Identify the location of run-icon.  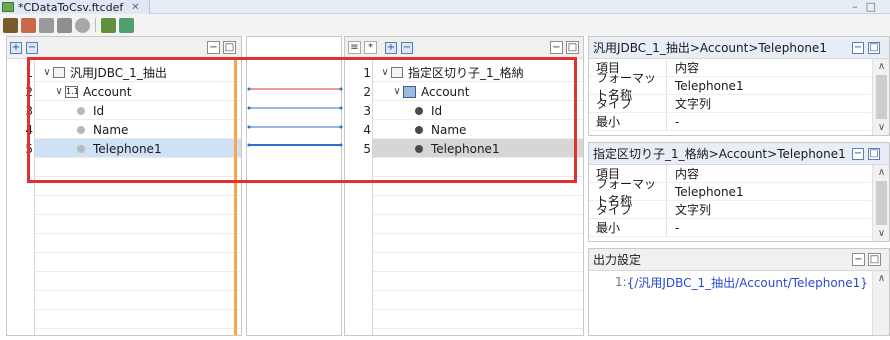
(108, 25).